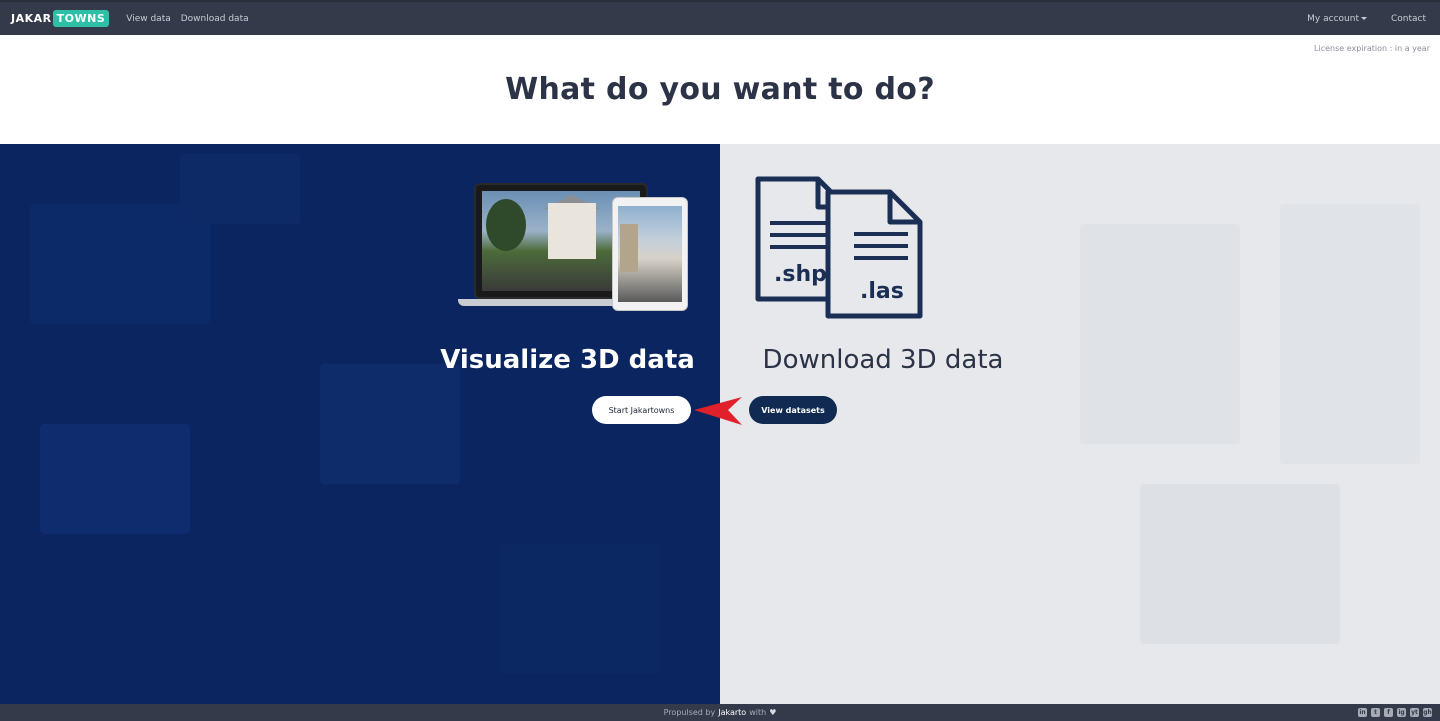 The height and width of the screenshot is (721, 1440). Describe the element at coordinates (31, 18) in the screenshot. I see `logo-text-jakar: JAKAR` at that location.